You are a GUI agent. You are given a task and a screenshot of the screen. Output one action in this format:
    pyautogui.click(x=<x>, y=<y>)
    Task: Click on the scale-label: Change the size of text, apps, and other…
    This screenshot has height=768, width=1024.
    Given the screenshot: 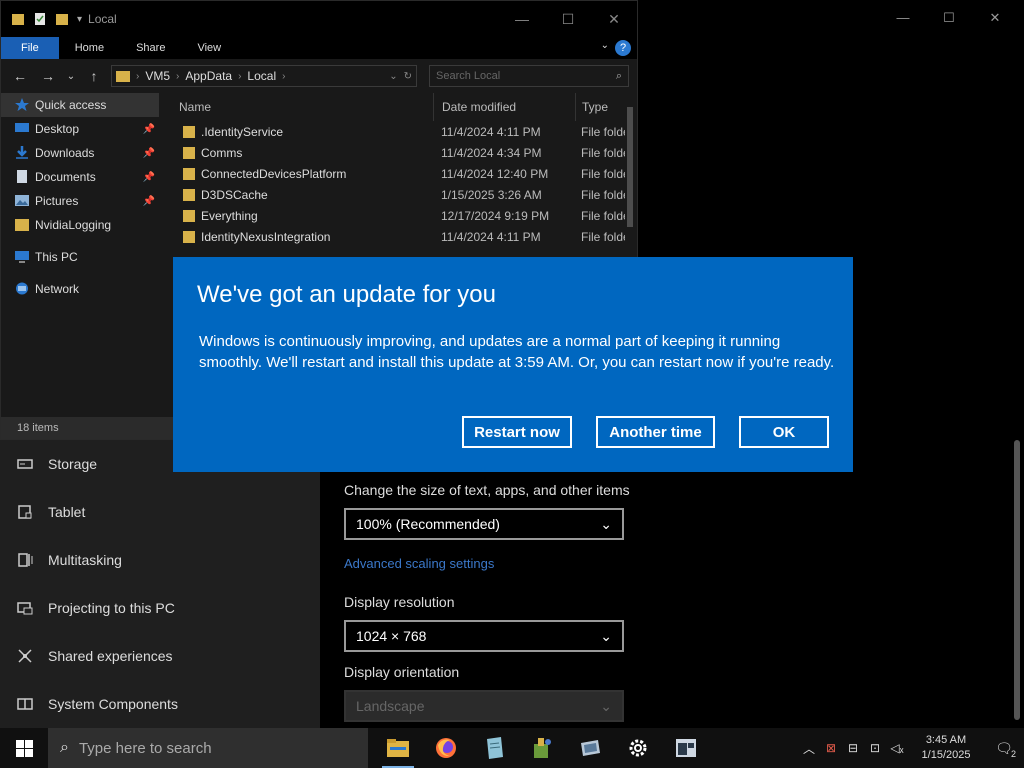 What is the action you would take?
    pyautogui.click(x=487, y=490)
    